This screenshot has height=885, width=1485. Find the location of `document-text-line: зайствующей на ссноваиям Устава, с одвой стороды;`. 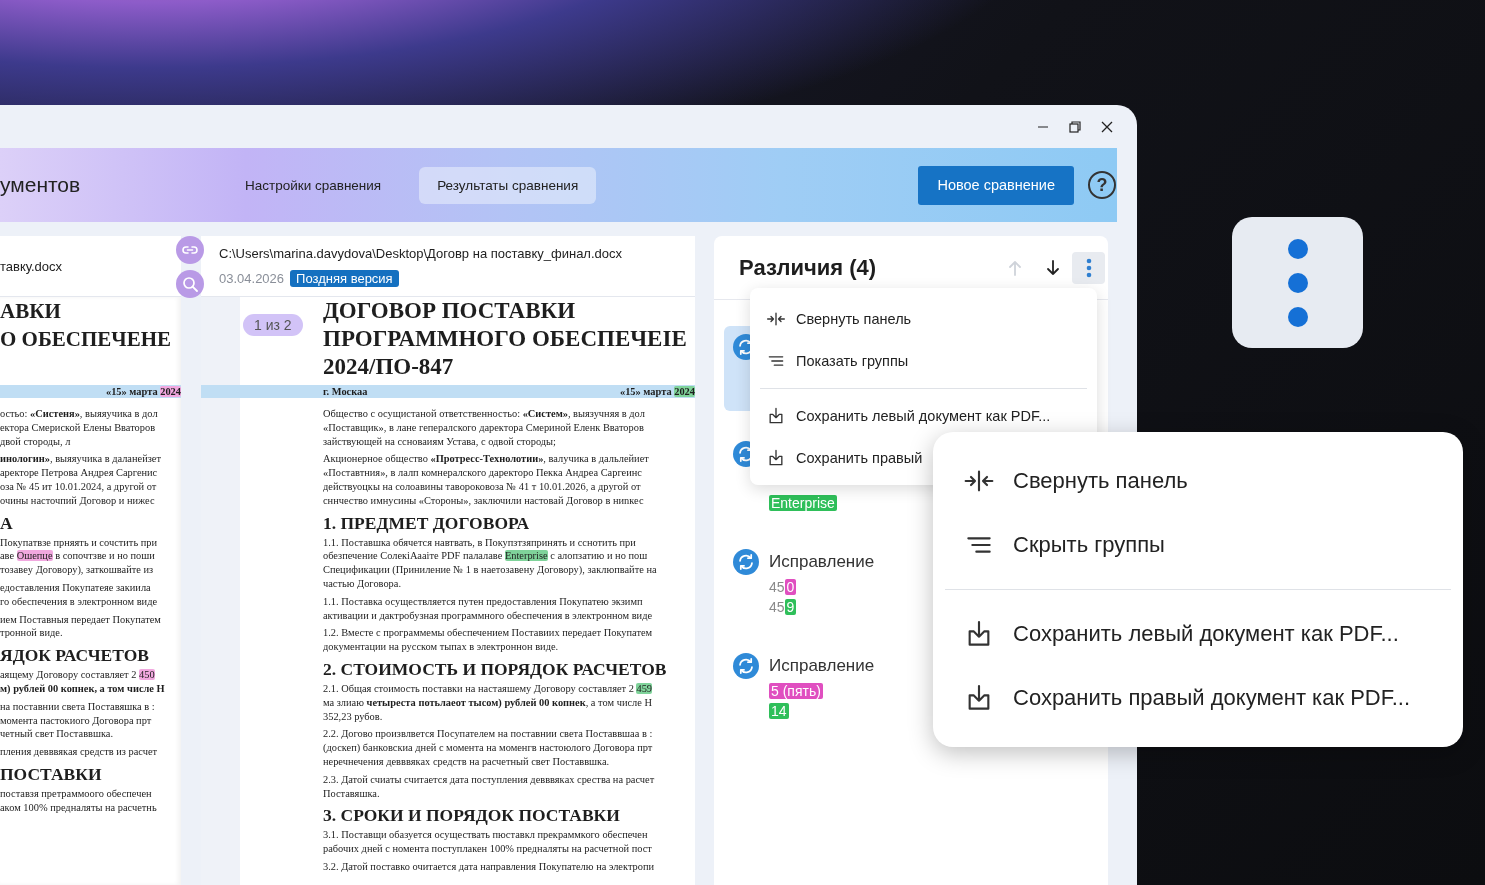

document-text-line: зайствующей на ссноваиям Устава, с одвой стороды; is located at coordinates (439, 441).